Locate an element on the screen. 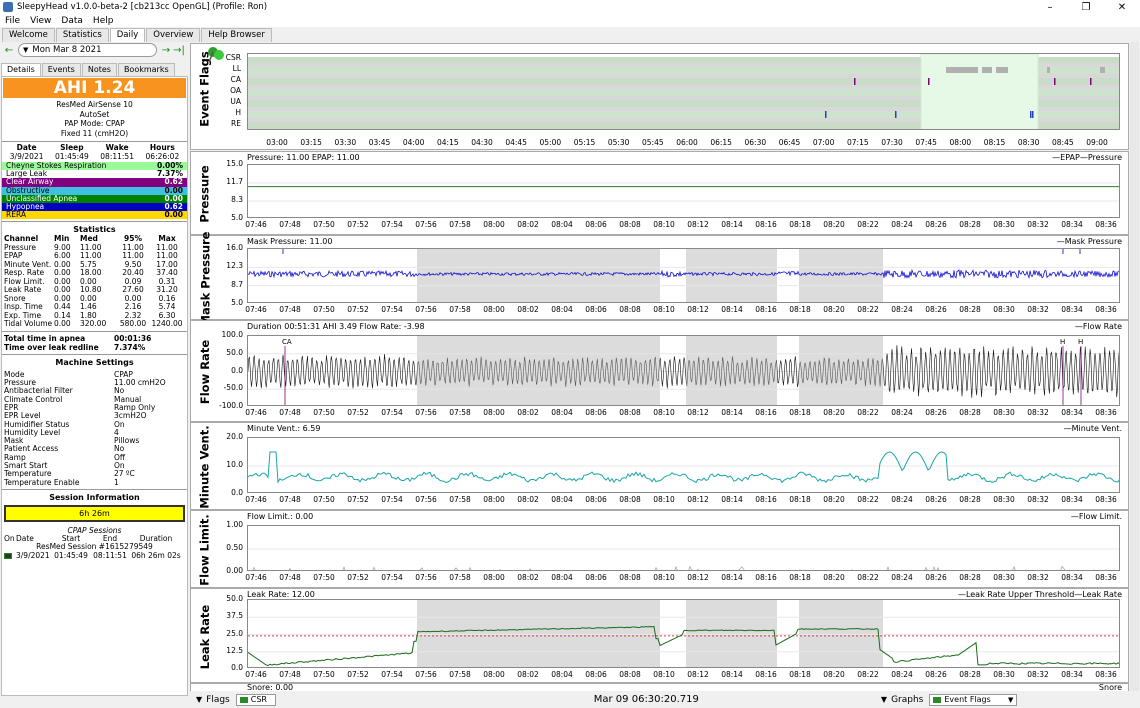  stats-cell: Tidal Volume is located at coordinates (28, 324).